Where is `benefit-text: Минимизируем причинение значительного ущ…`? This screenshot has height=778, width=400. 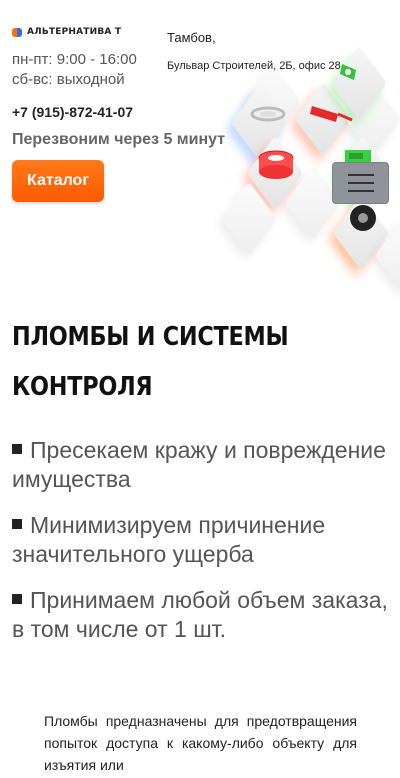
benefit-text: Минимизируем причинение значительного ущ… is located at coordinates (169, 539).